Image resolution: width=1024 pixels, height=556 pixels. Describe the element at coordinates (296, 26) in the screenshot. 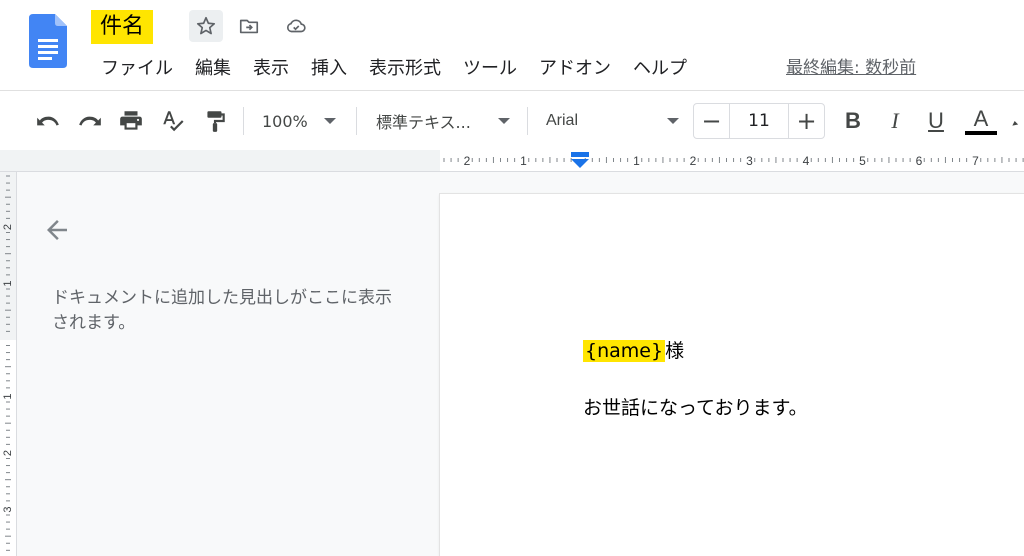

I see `cloud-saved-icon` at that location.